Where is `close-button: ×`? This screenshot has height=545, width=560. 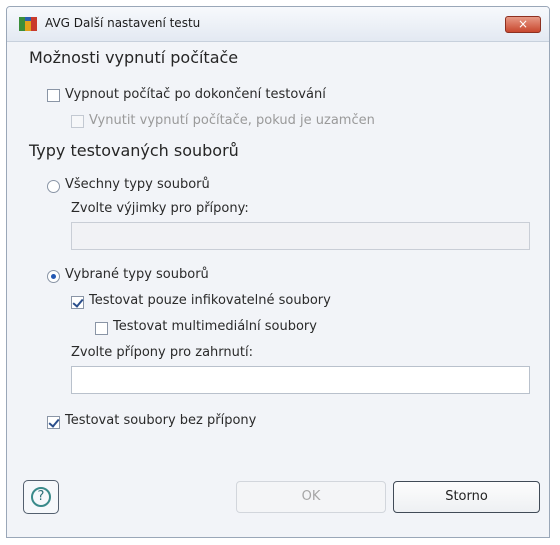 close-button: × is located at coordinates (523, 24).